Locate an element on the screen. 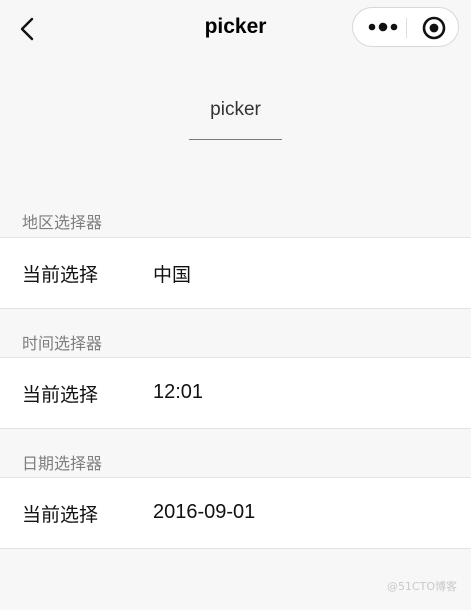 The image size is (471, 610). row-value: 12:01 is located at coordinates (178, 392).